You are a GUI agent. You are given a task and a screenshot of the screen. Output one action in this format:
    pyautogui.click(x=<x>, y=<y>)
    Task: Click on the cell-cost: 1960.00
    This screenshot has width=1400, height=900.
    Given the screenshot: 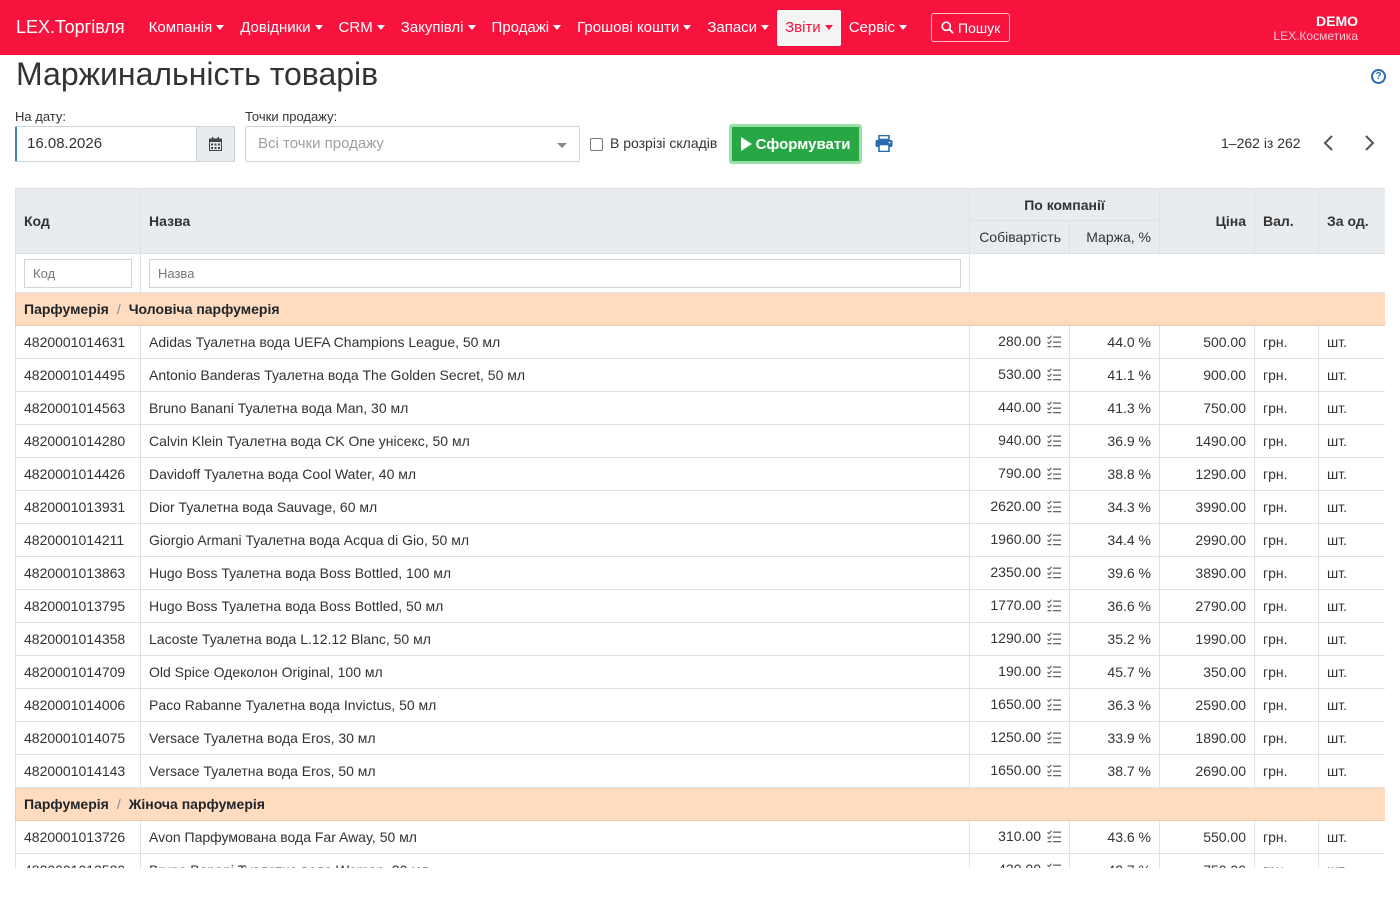 What is the action you would take?
    pyautogui.click(x=1019, y=540)
    